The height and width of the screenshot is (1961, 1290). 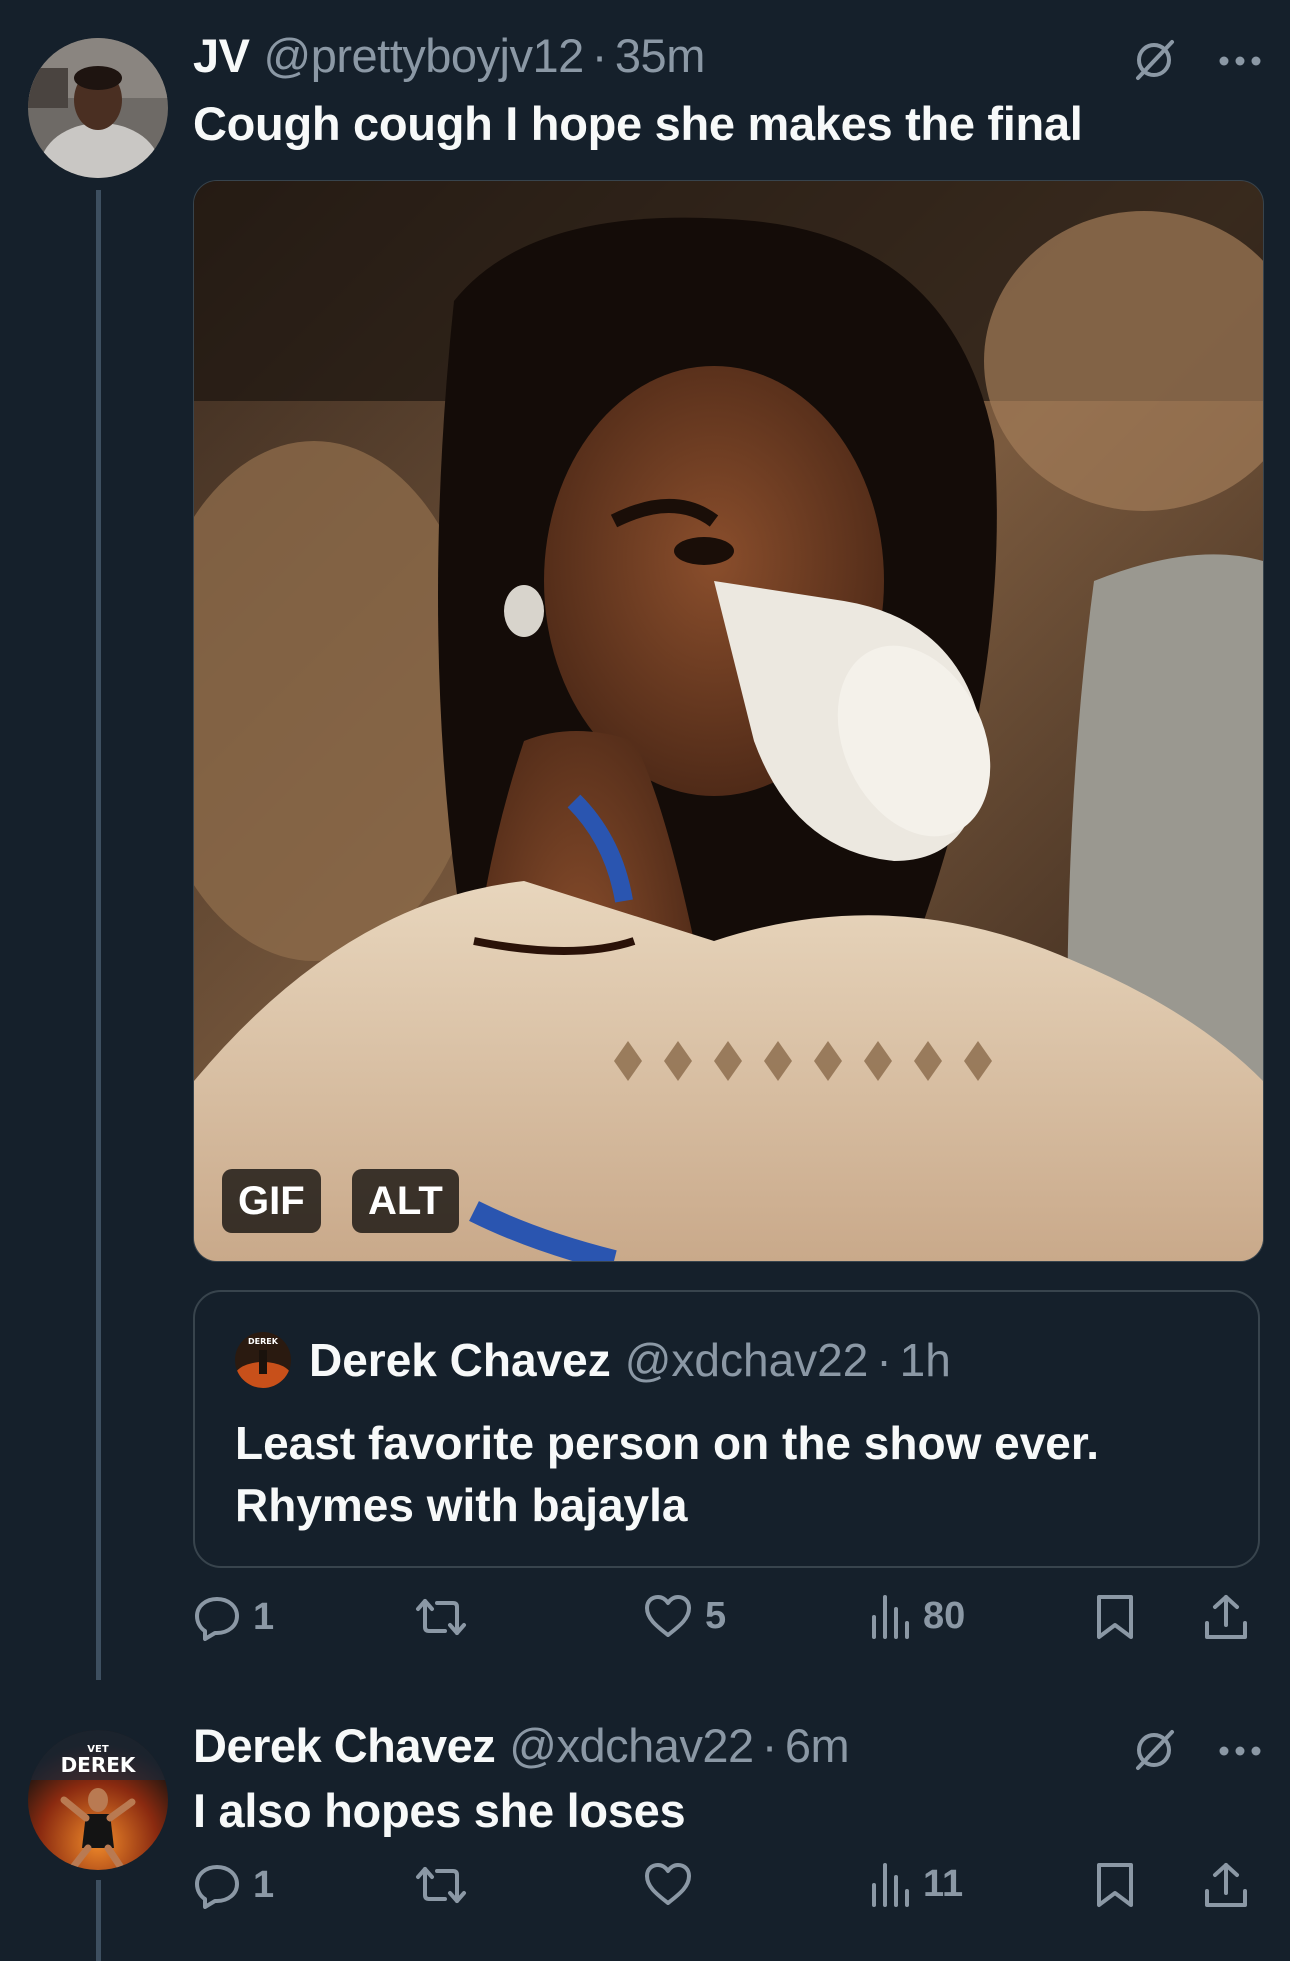 What do you see at coordinates (460, 1360) in the screenshot?
I see `quoted-author-name: Derek Chavez` at bounding box center [460, 1360].